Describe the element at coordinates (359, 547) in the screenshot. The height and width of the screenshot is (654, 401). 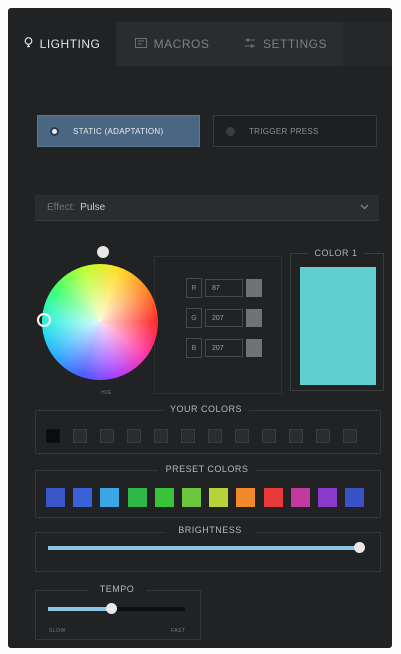
I see `brightness-thumb` at that location.